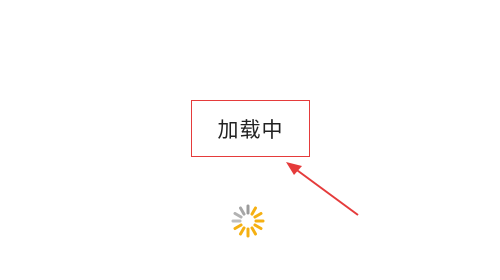 The height and width of the screenshot is (280, 500). I want to click on red-arrow-icon, so click(322, 189).